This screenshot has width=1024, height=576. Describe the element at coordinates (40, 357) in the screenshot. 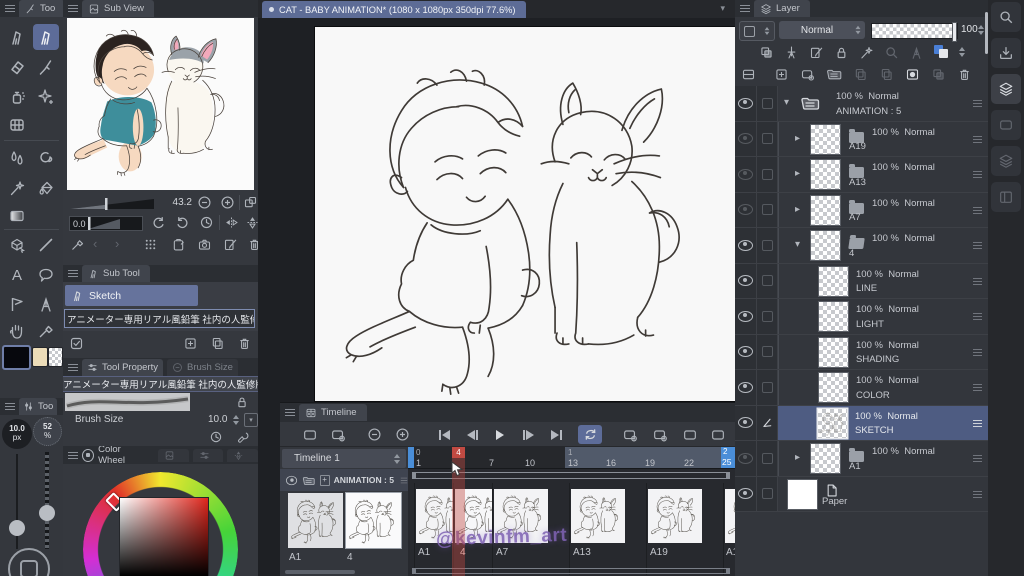

I see `sub-color-swatch` at that location.